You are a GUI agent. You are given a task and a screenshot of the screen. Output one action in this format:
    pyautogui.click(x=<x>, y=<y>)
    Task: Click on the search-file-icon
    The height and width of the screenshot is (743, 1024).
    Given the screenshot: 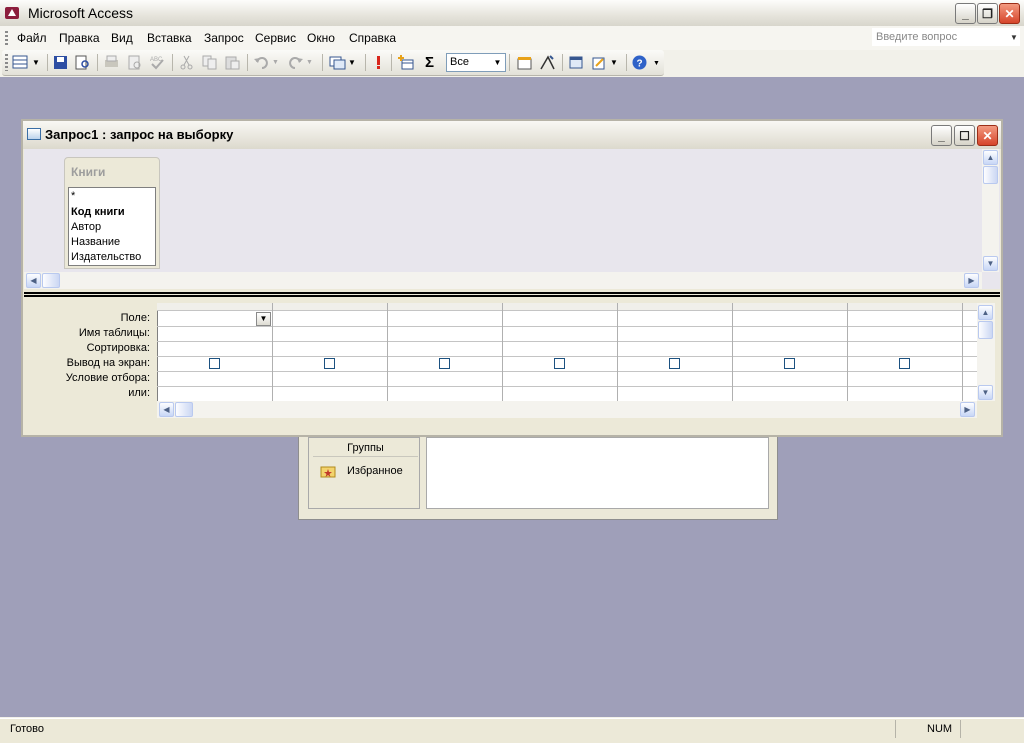 What is the action you would take?
    pyautogui.click(x=82, y=62)
    